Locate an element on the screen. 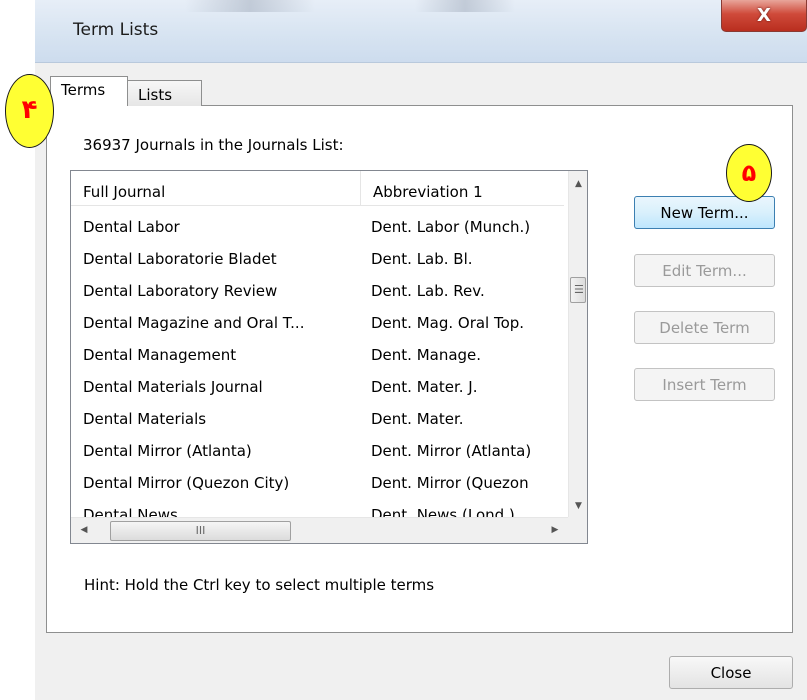  full-journal-cell: Dental Labor is located at coordinates (131, 227).